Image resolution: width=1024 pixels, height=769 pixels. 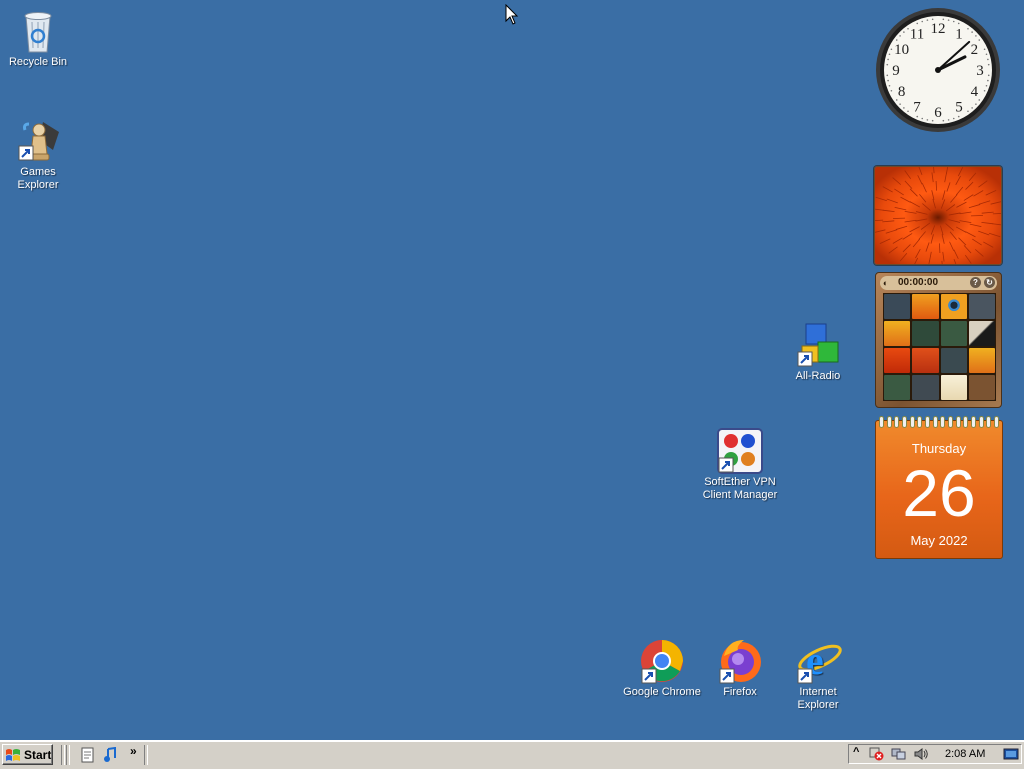 What do you see at coordinates (27, 754) in the screenshot?
I see `start-button: Start` at bounding box center [27, 754].